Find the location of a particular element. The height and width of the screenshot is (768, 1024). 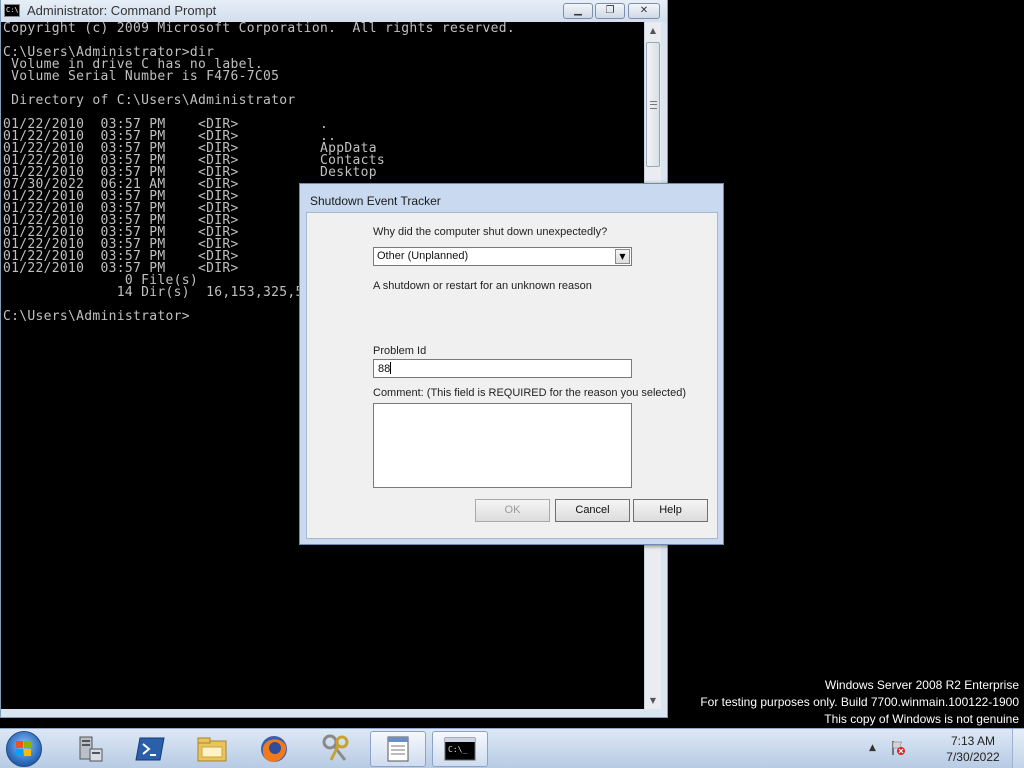

comment-textarea is located at coordinates (502, 445).